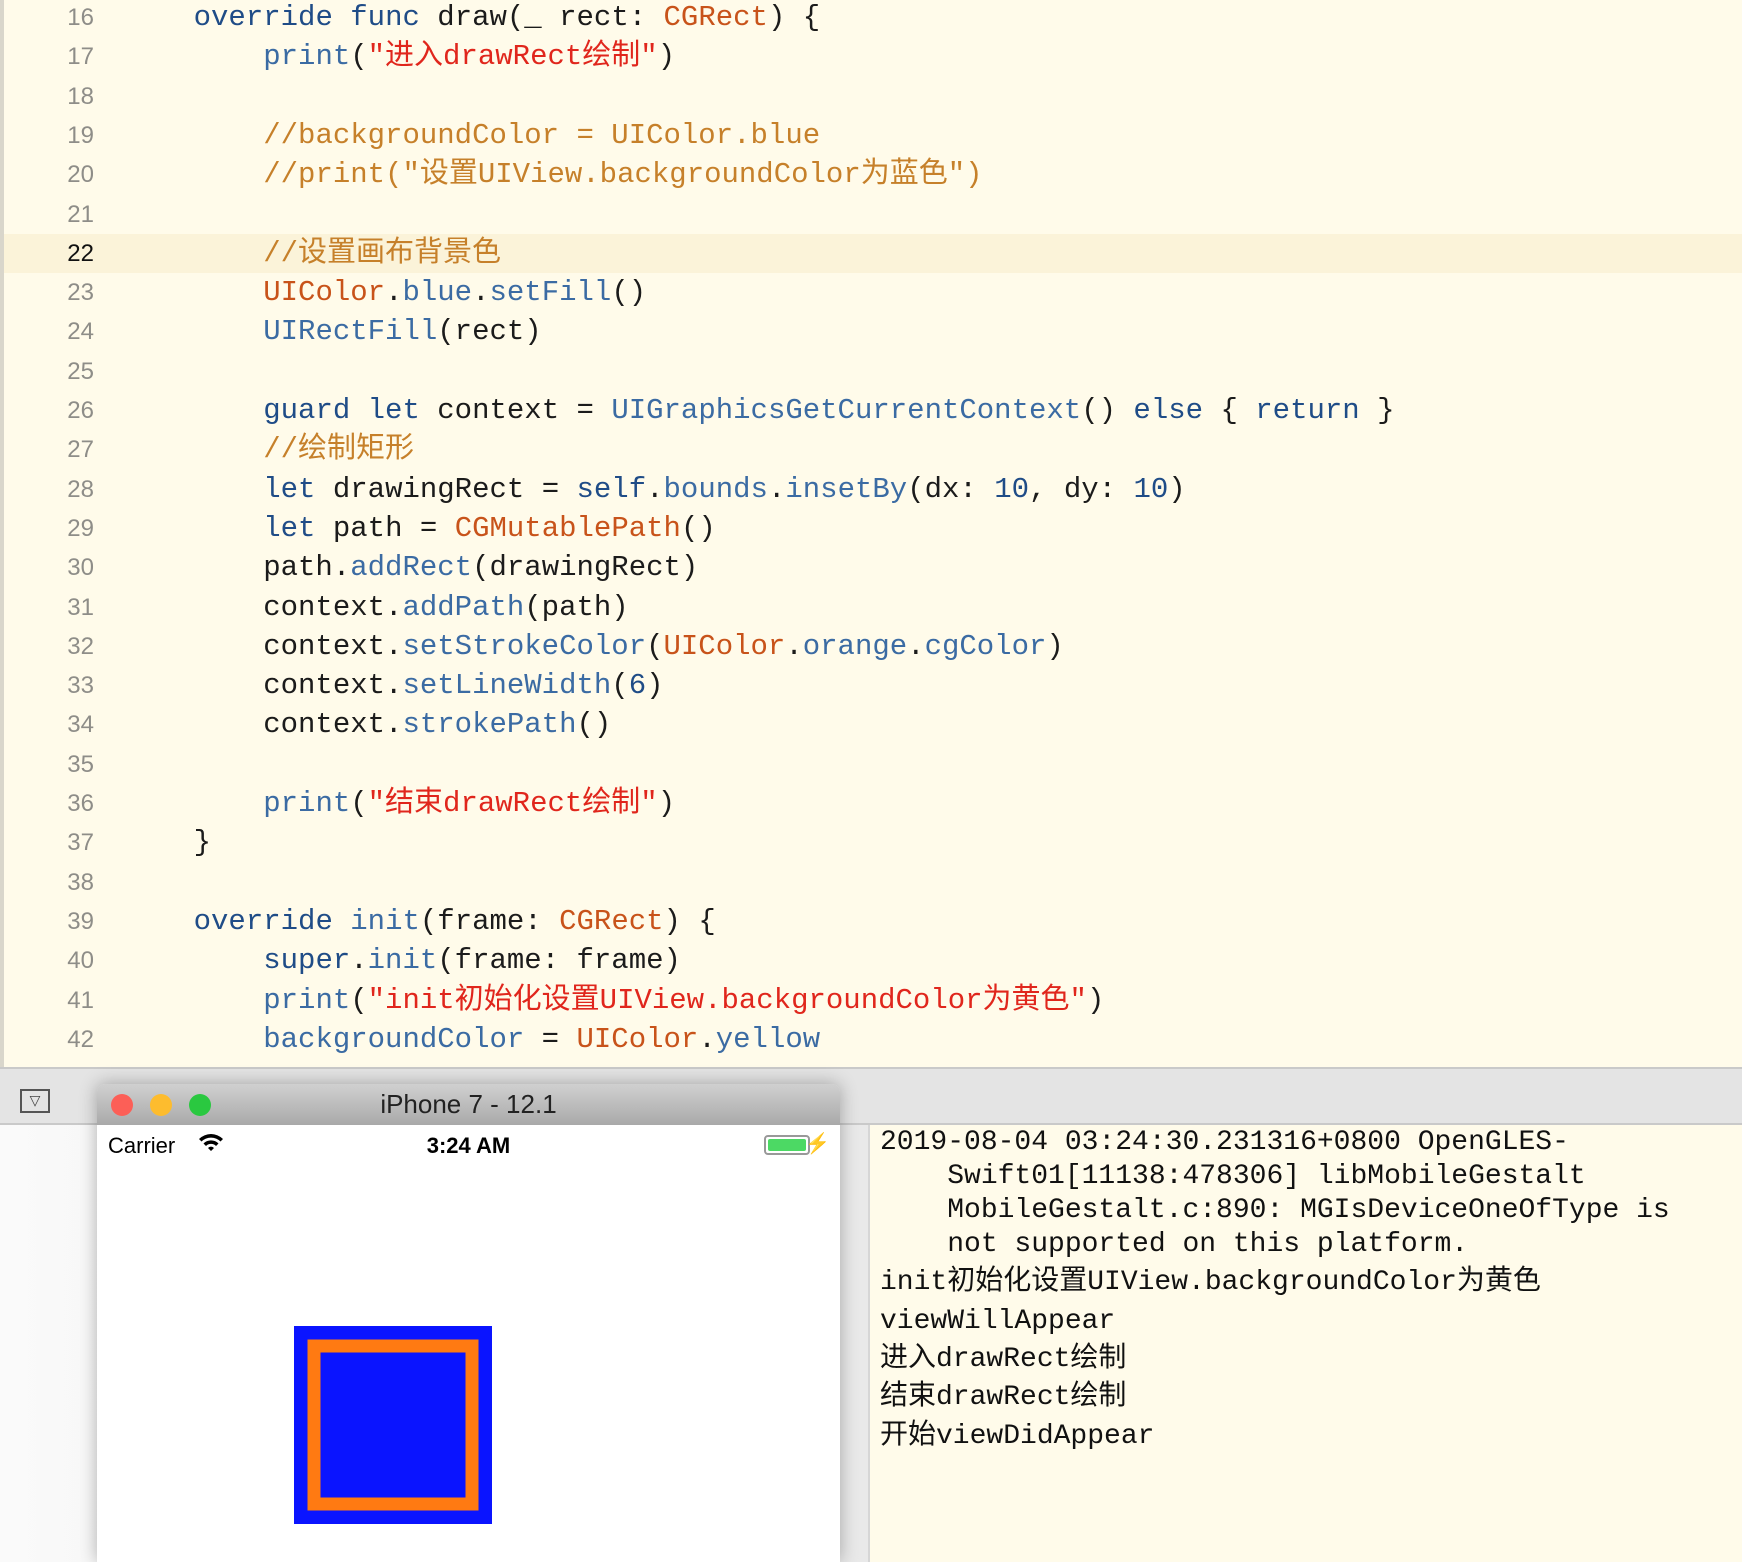  I want to click on code-text: UIColor.blue.setFill(), so click(385, 292).